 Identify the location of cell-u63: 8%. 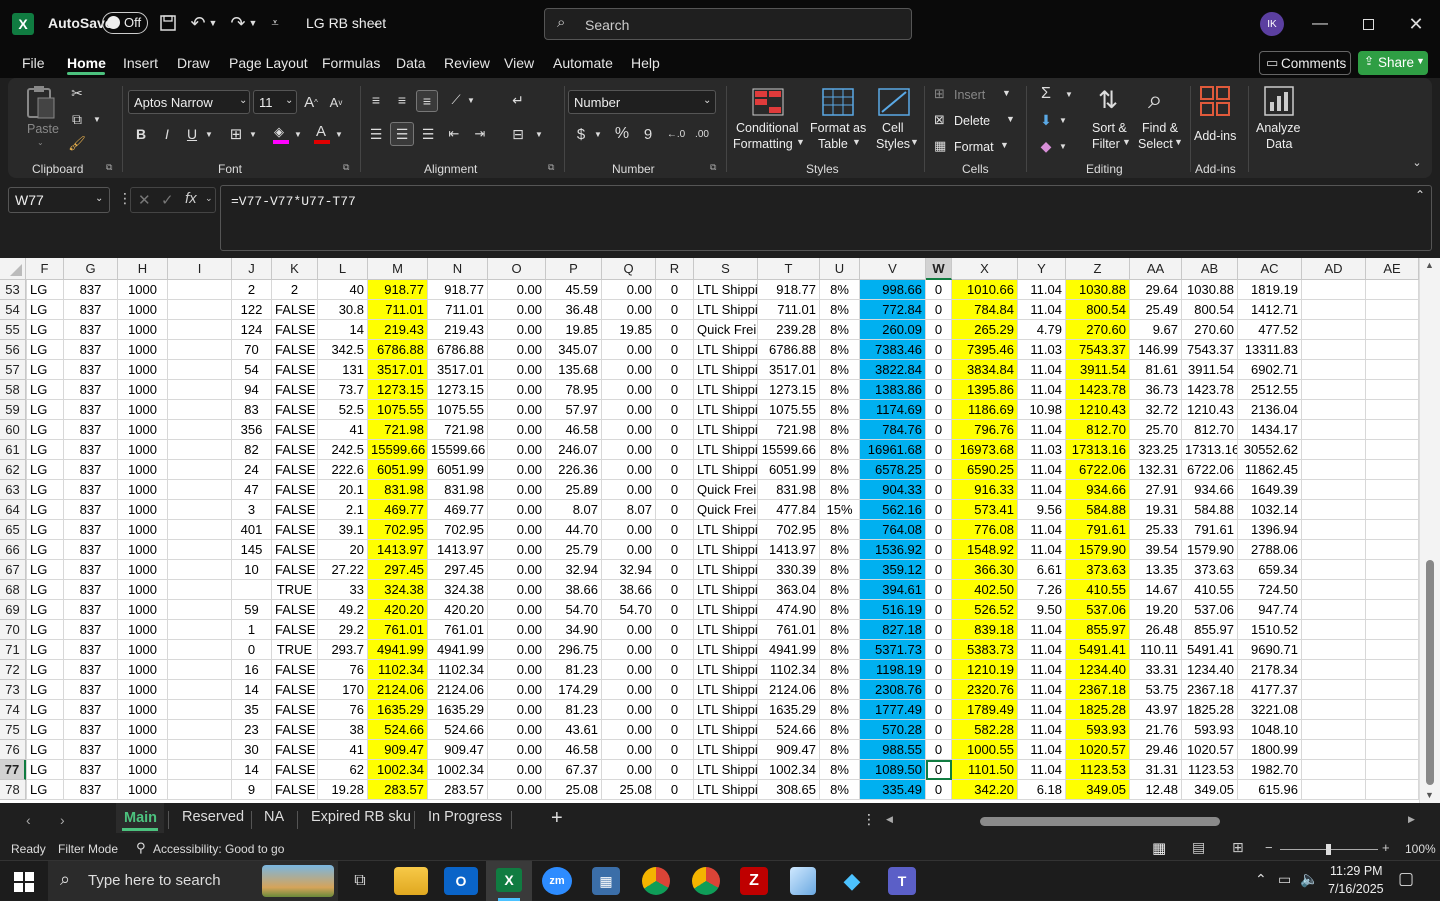
(840, 490).